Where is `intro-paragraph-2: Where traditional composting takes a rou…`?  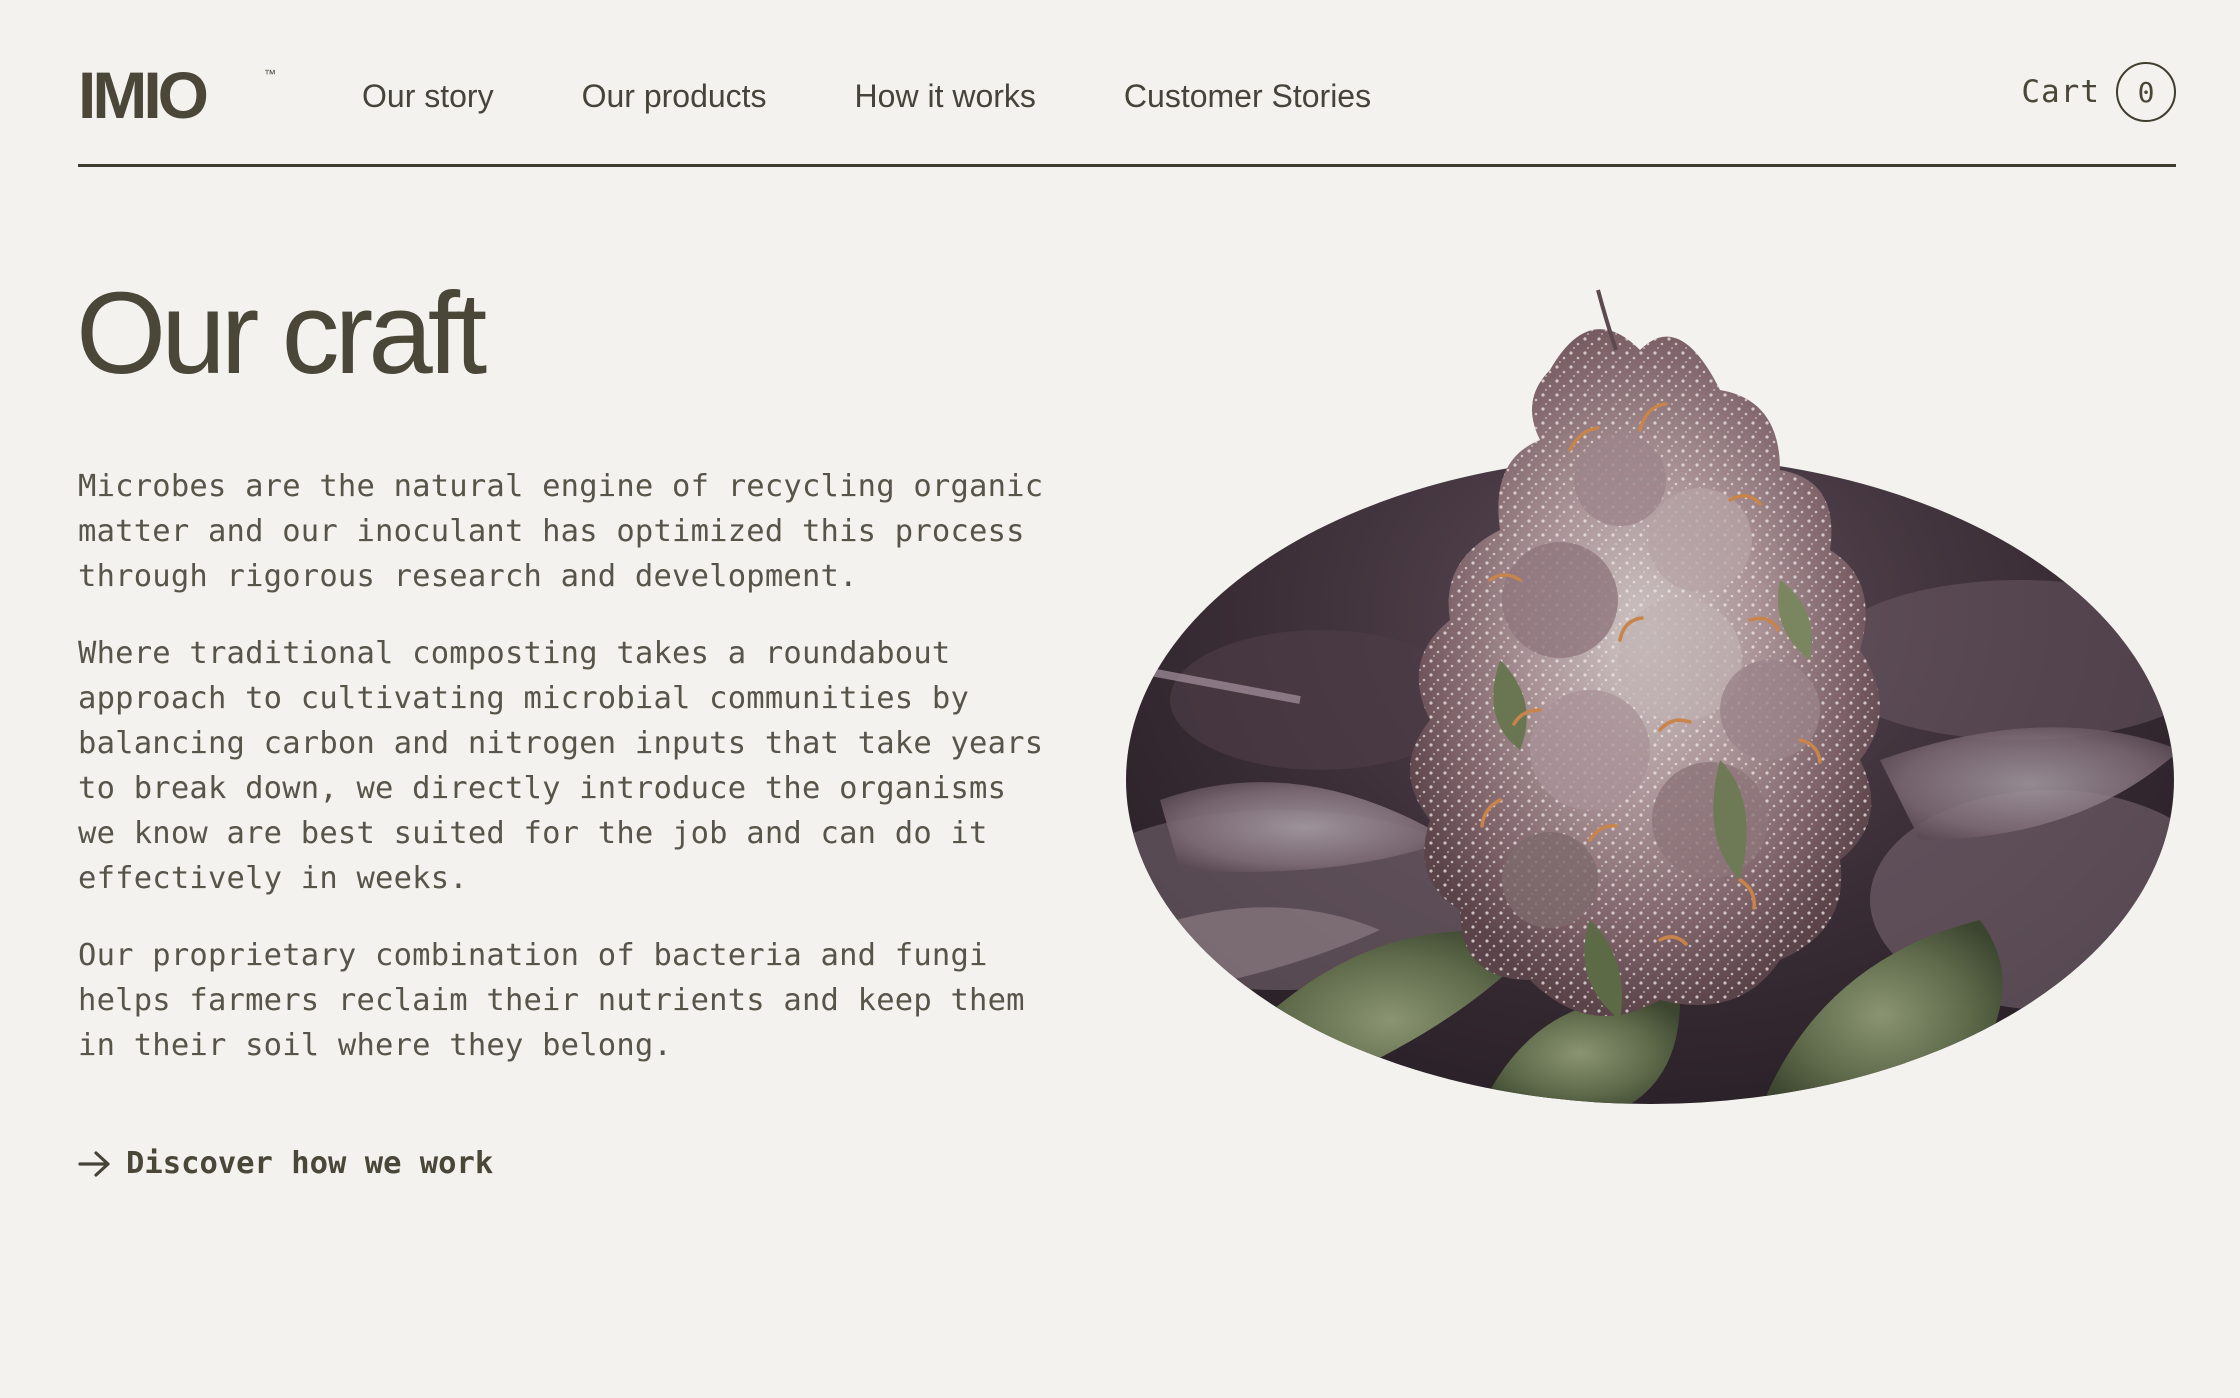 intro-paragraph-2: Where traditional composting takes a rou… is located at coordinates (561, 766).